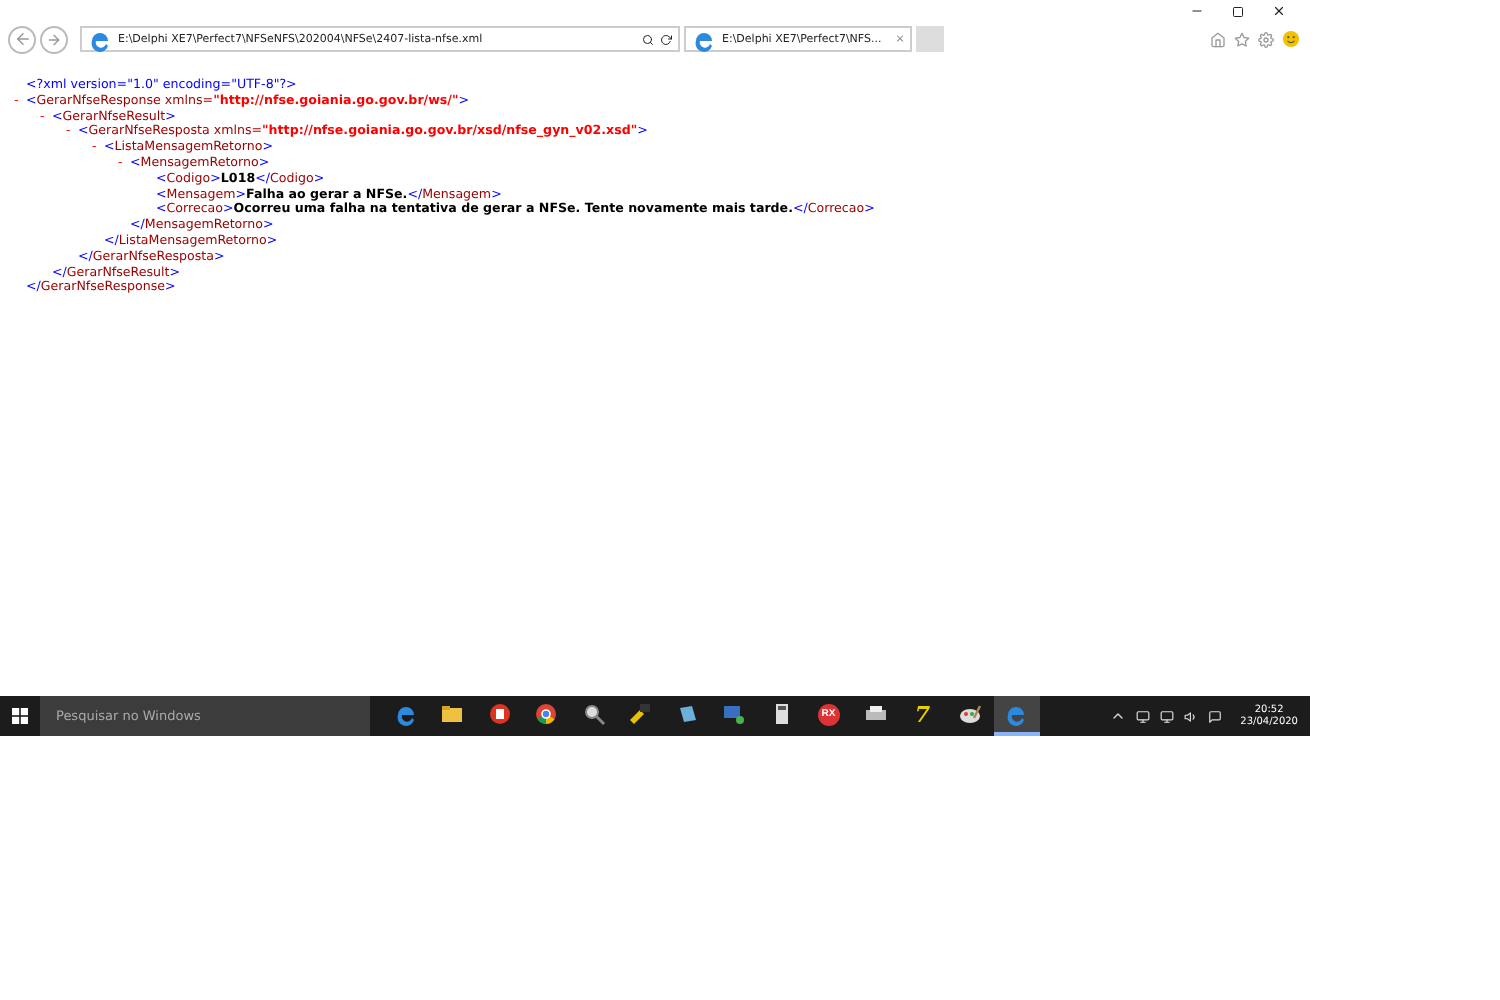 The image size is (1500, 1000). Describe the element at coordinates (499, 714) in the screenshot. I see `trash-icon` at that location.